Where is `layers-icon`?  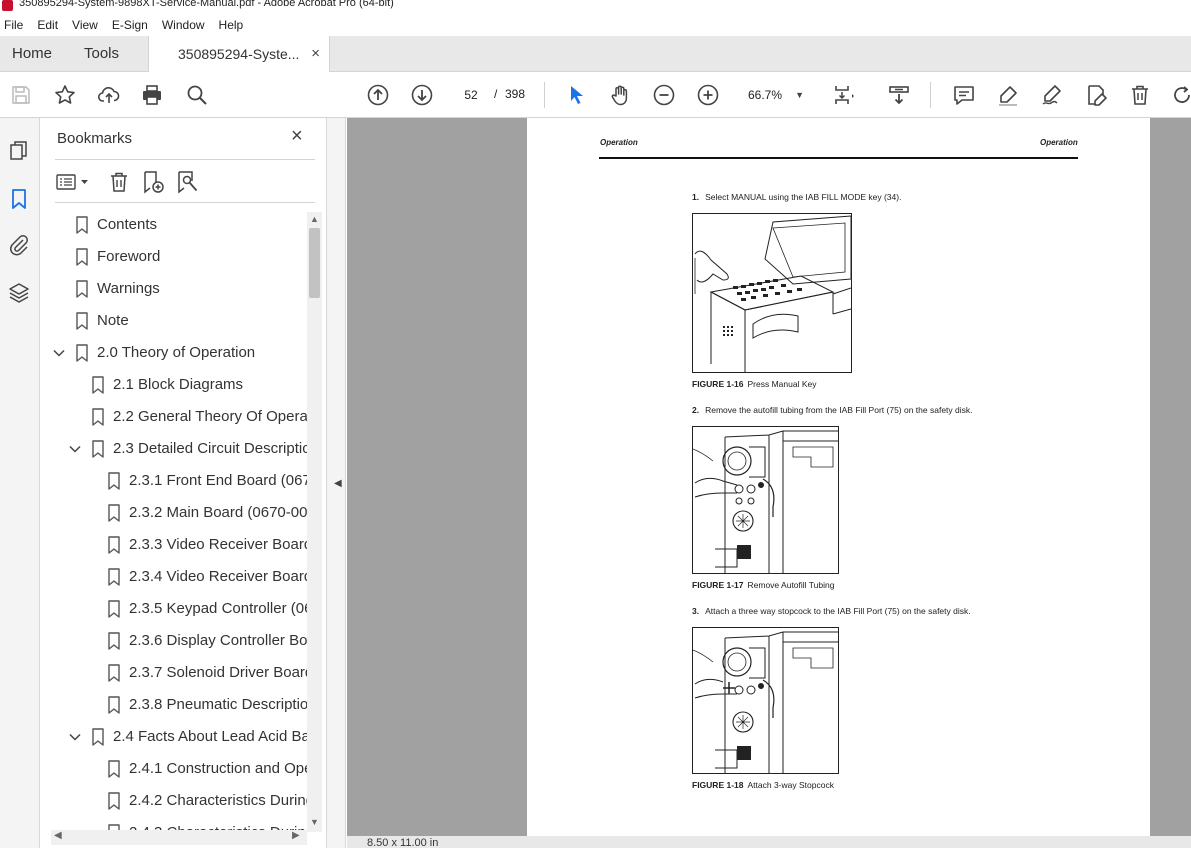
layers-icon is located at coordinates (19, 293).